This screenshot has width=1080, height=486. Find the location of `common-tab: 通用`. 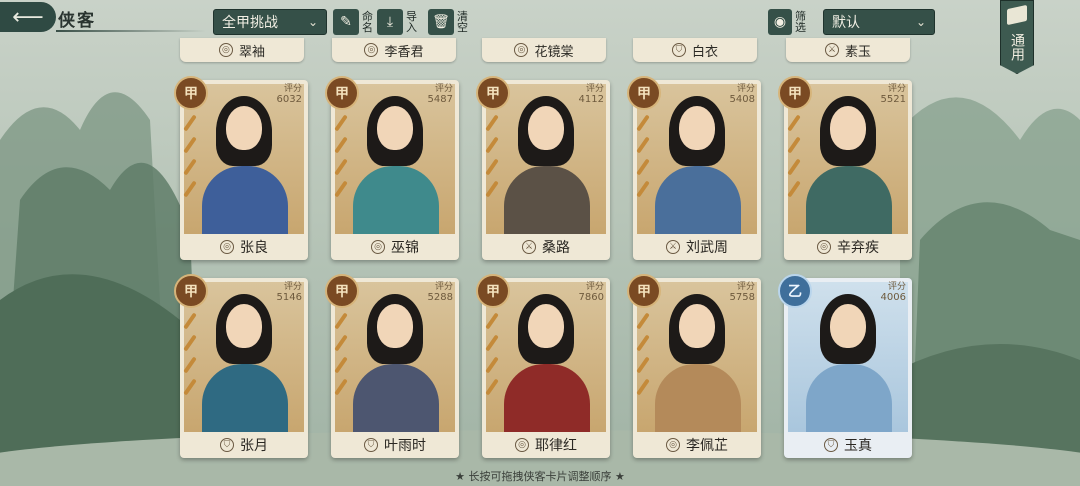

common-tab: 通用 is located at coordinates (1017, 37).